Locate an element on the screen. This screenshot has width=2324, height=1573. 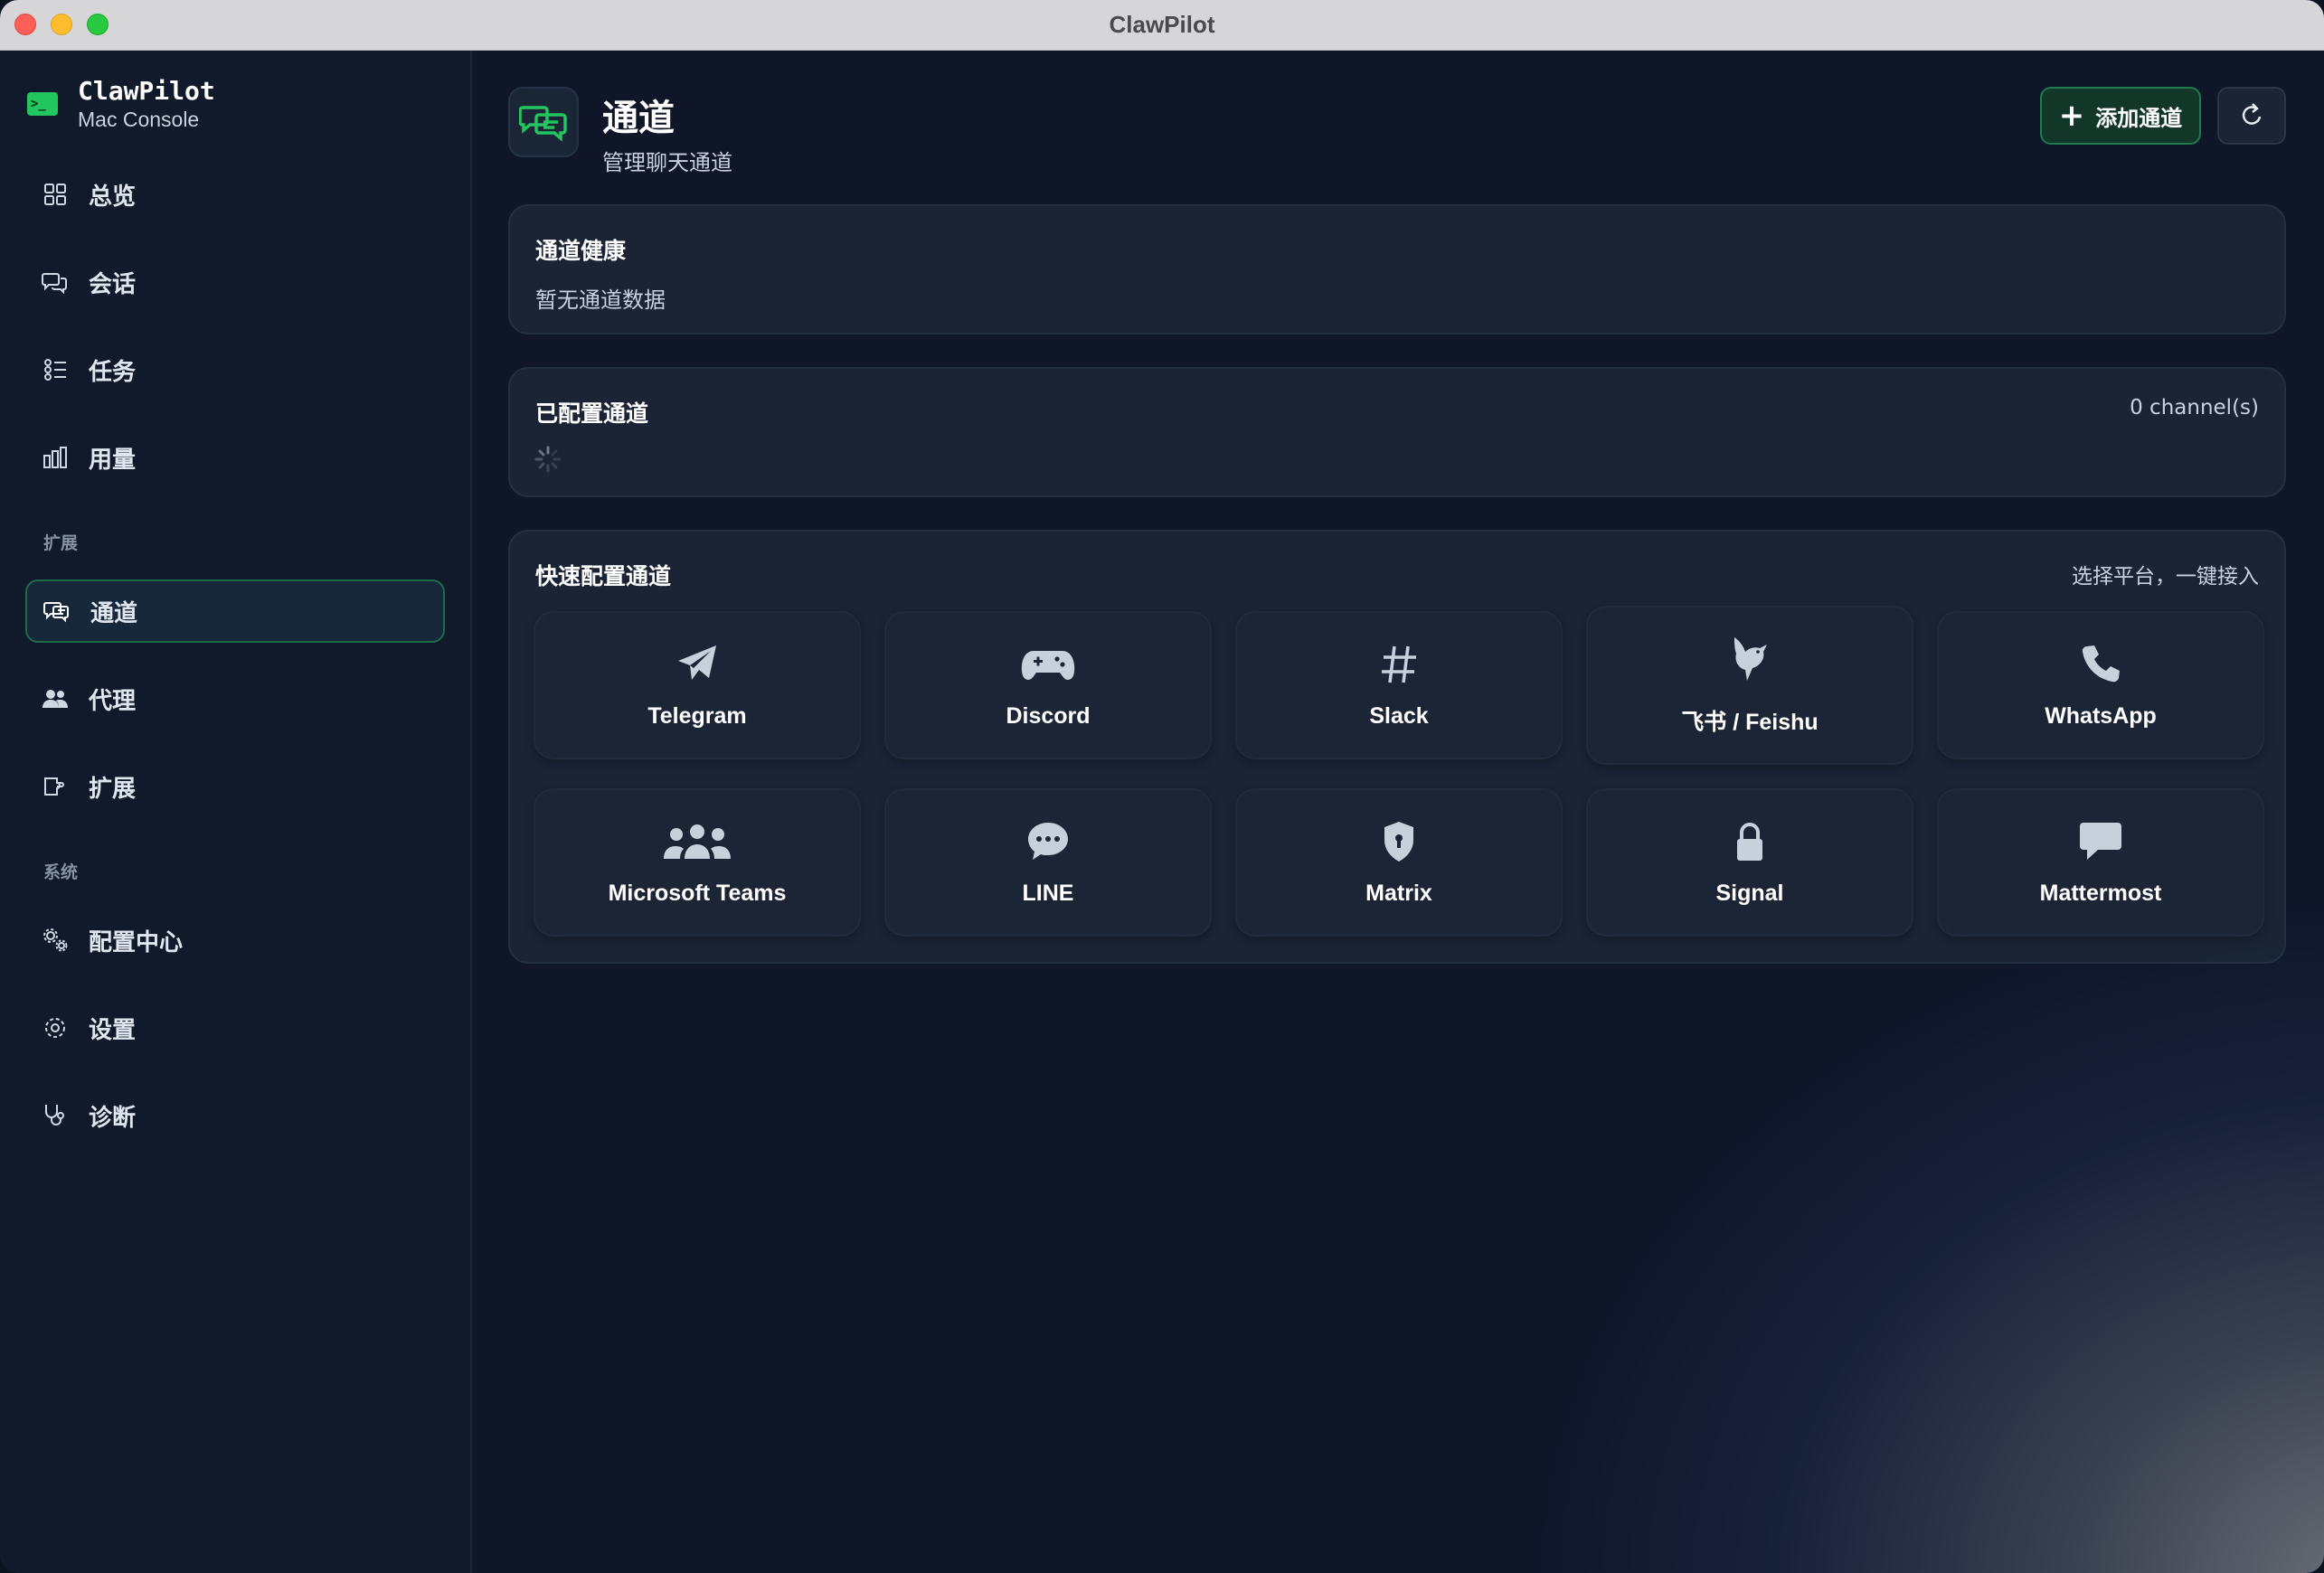
card-title: 已配置通道 is located at coordinates (592, 413).